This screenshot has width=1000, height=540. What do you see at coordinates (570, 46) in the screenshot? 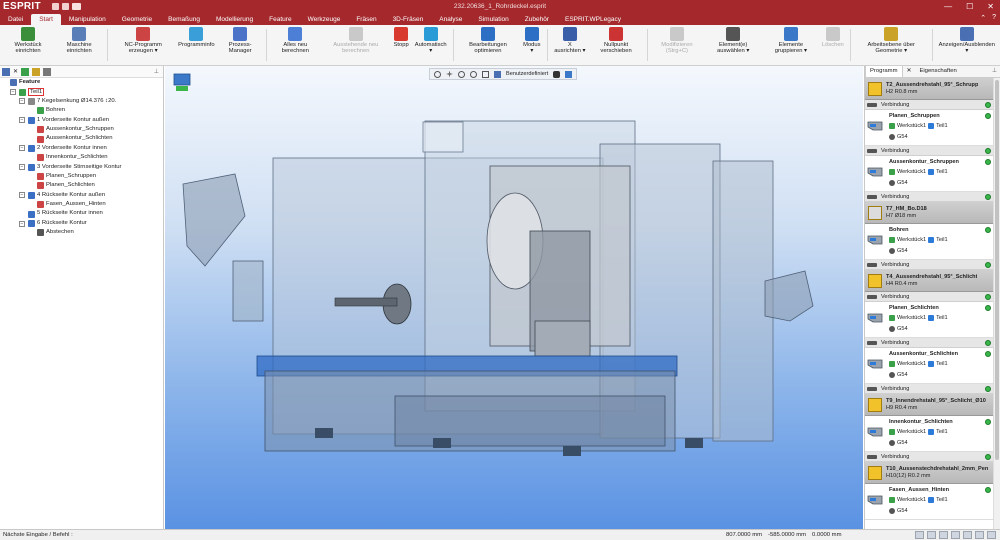
I see `x-ausrichten-button: X ausrichten ▾` at bounding box center [570, 46].